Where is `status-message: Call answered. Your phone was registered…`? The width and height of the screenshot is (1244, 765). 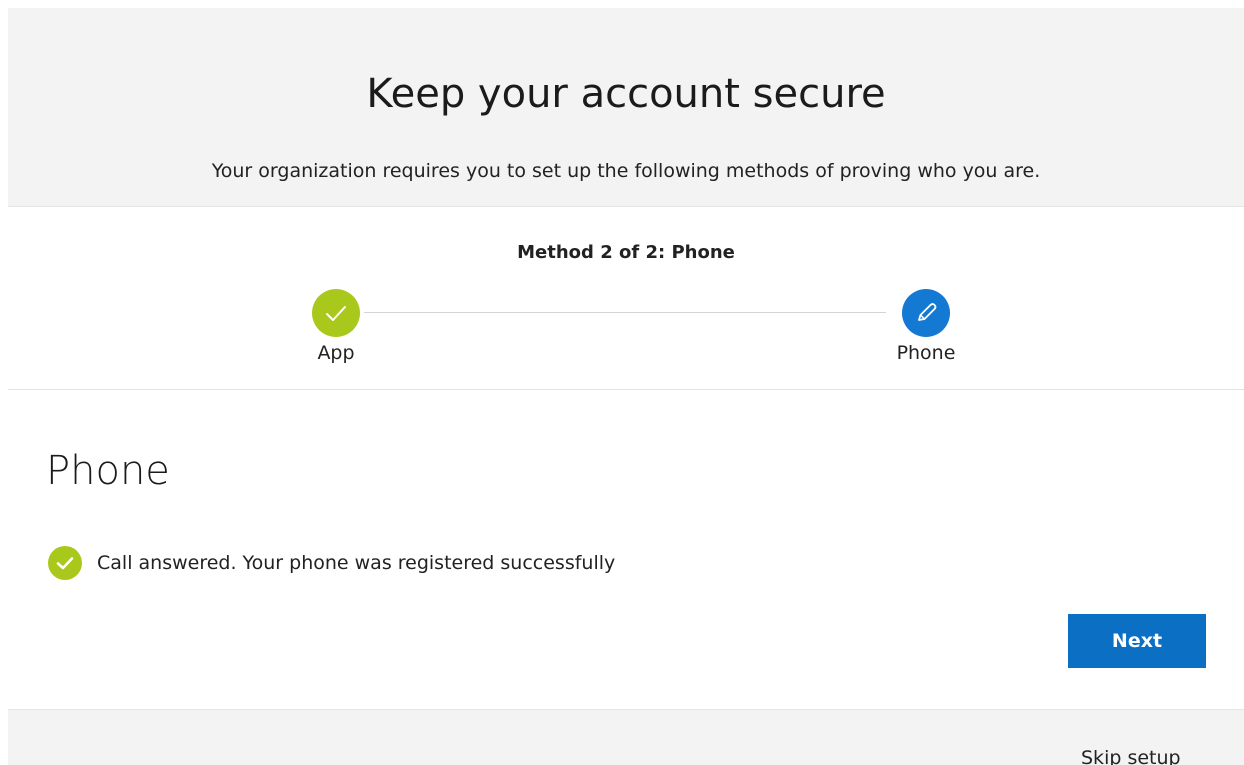 status-message: Call answered. Your phone was registered… is located at coordinates (356, 563).